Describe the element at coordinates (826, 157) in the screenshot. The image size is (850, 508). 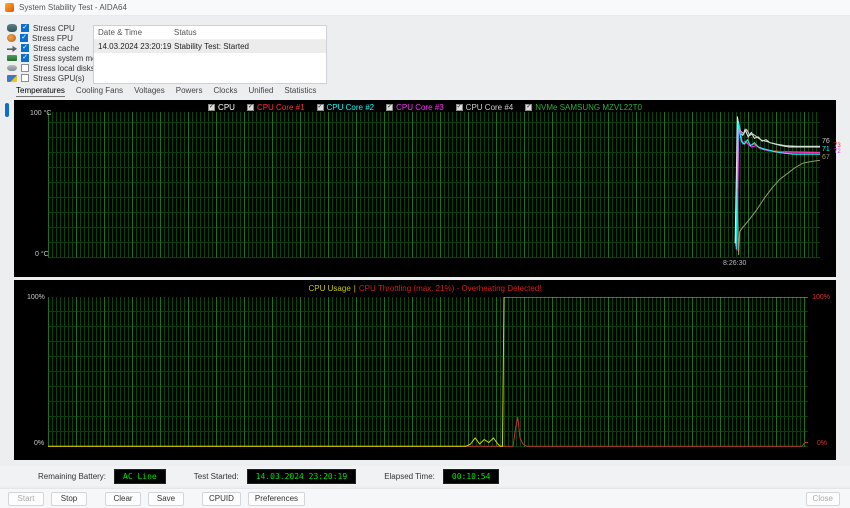
I see `current-value: 67` at that location.